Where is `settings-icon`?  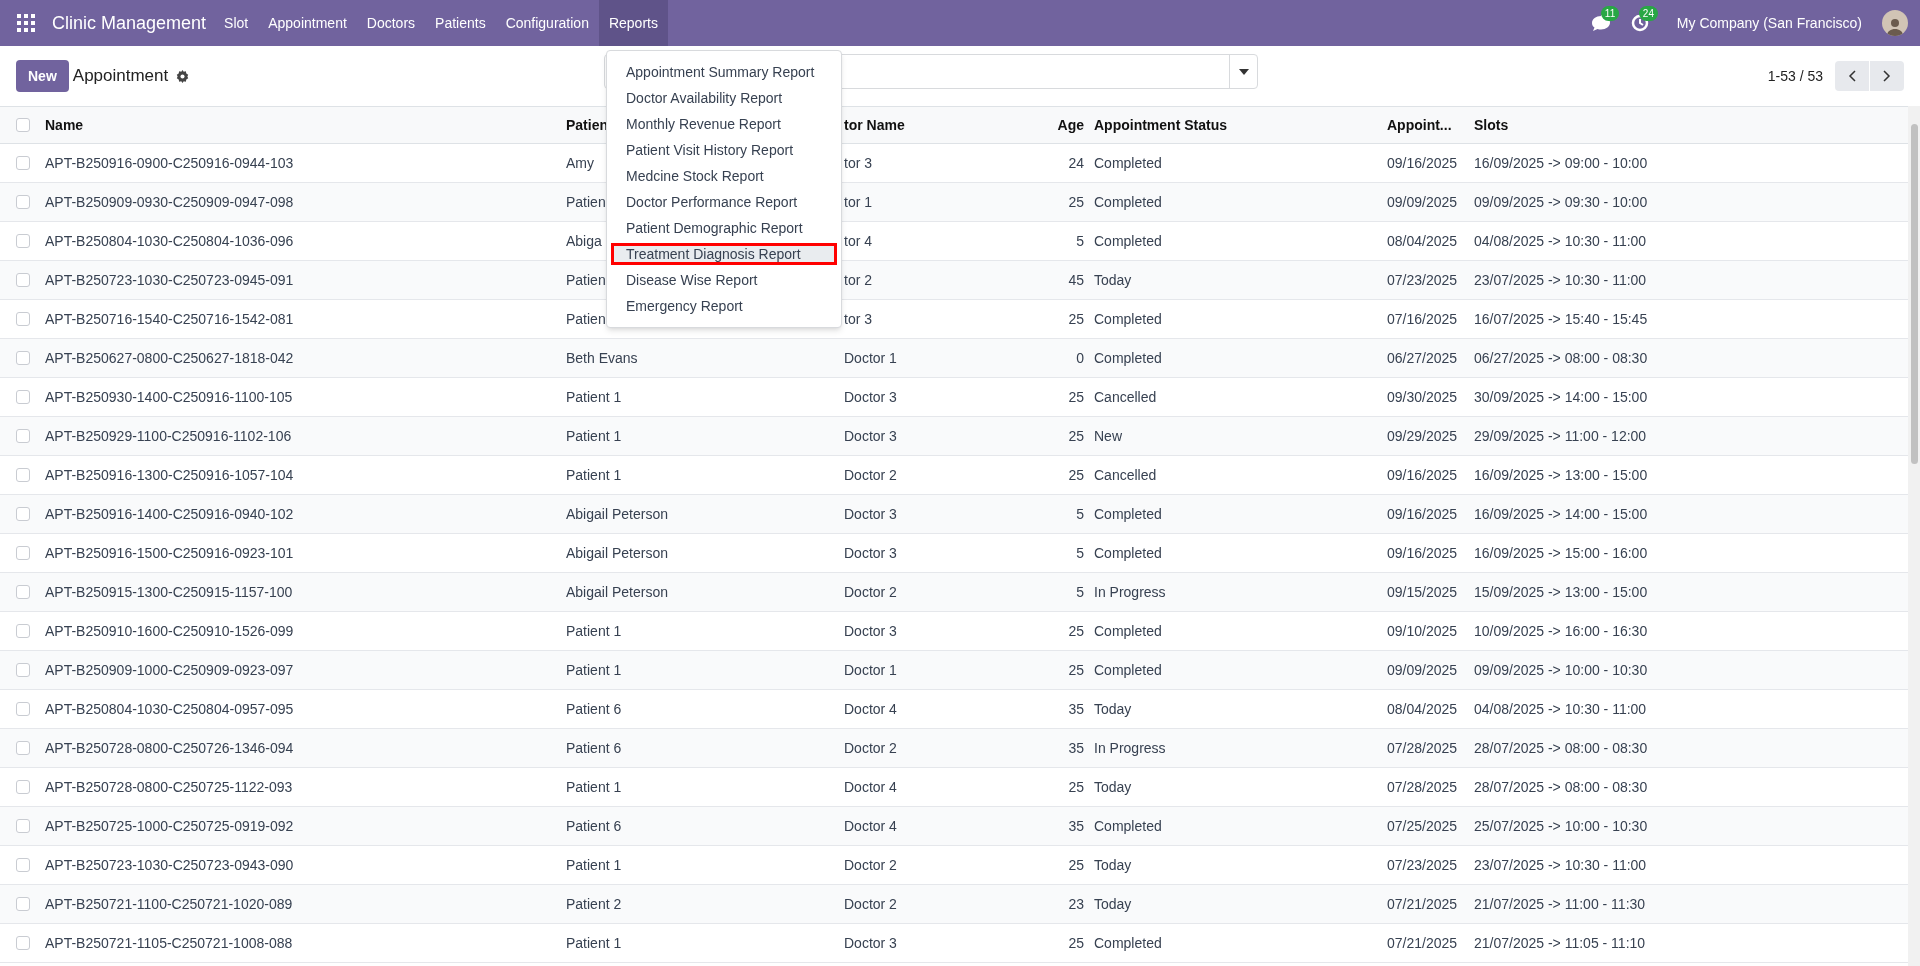
settings-icon is located at coordinates (183, 76).